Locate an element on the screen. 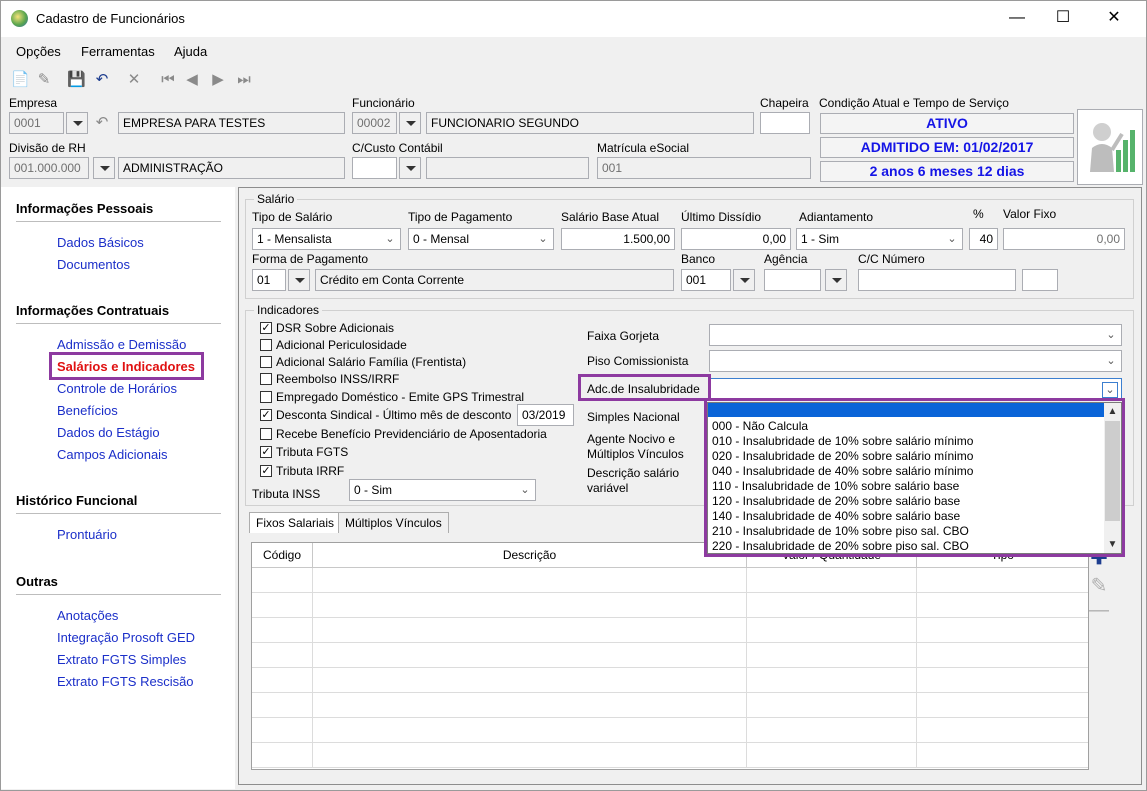  next-icon: ▶ is located at coordinates (218, 80).